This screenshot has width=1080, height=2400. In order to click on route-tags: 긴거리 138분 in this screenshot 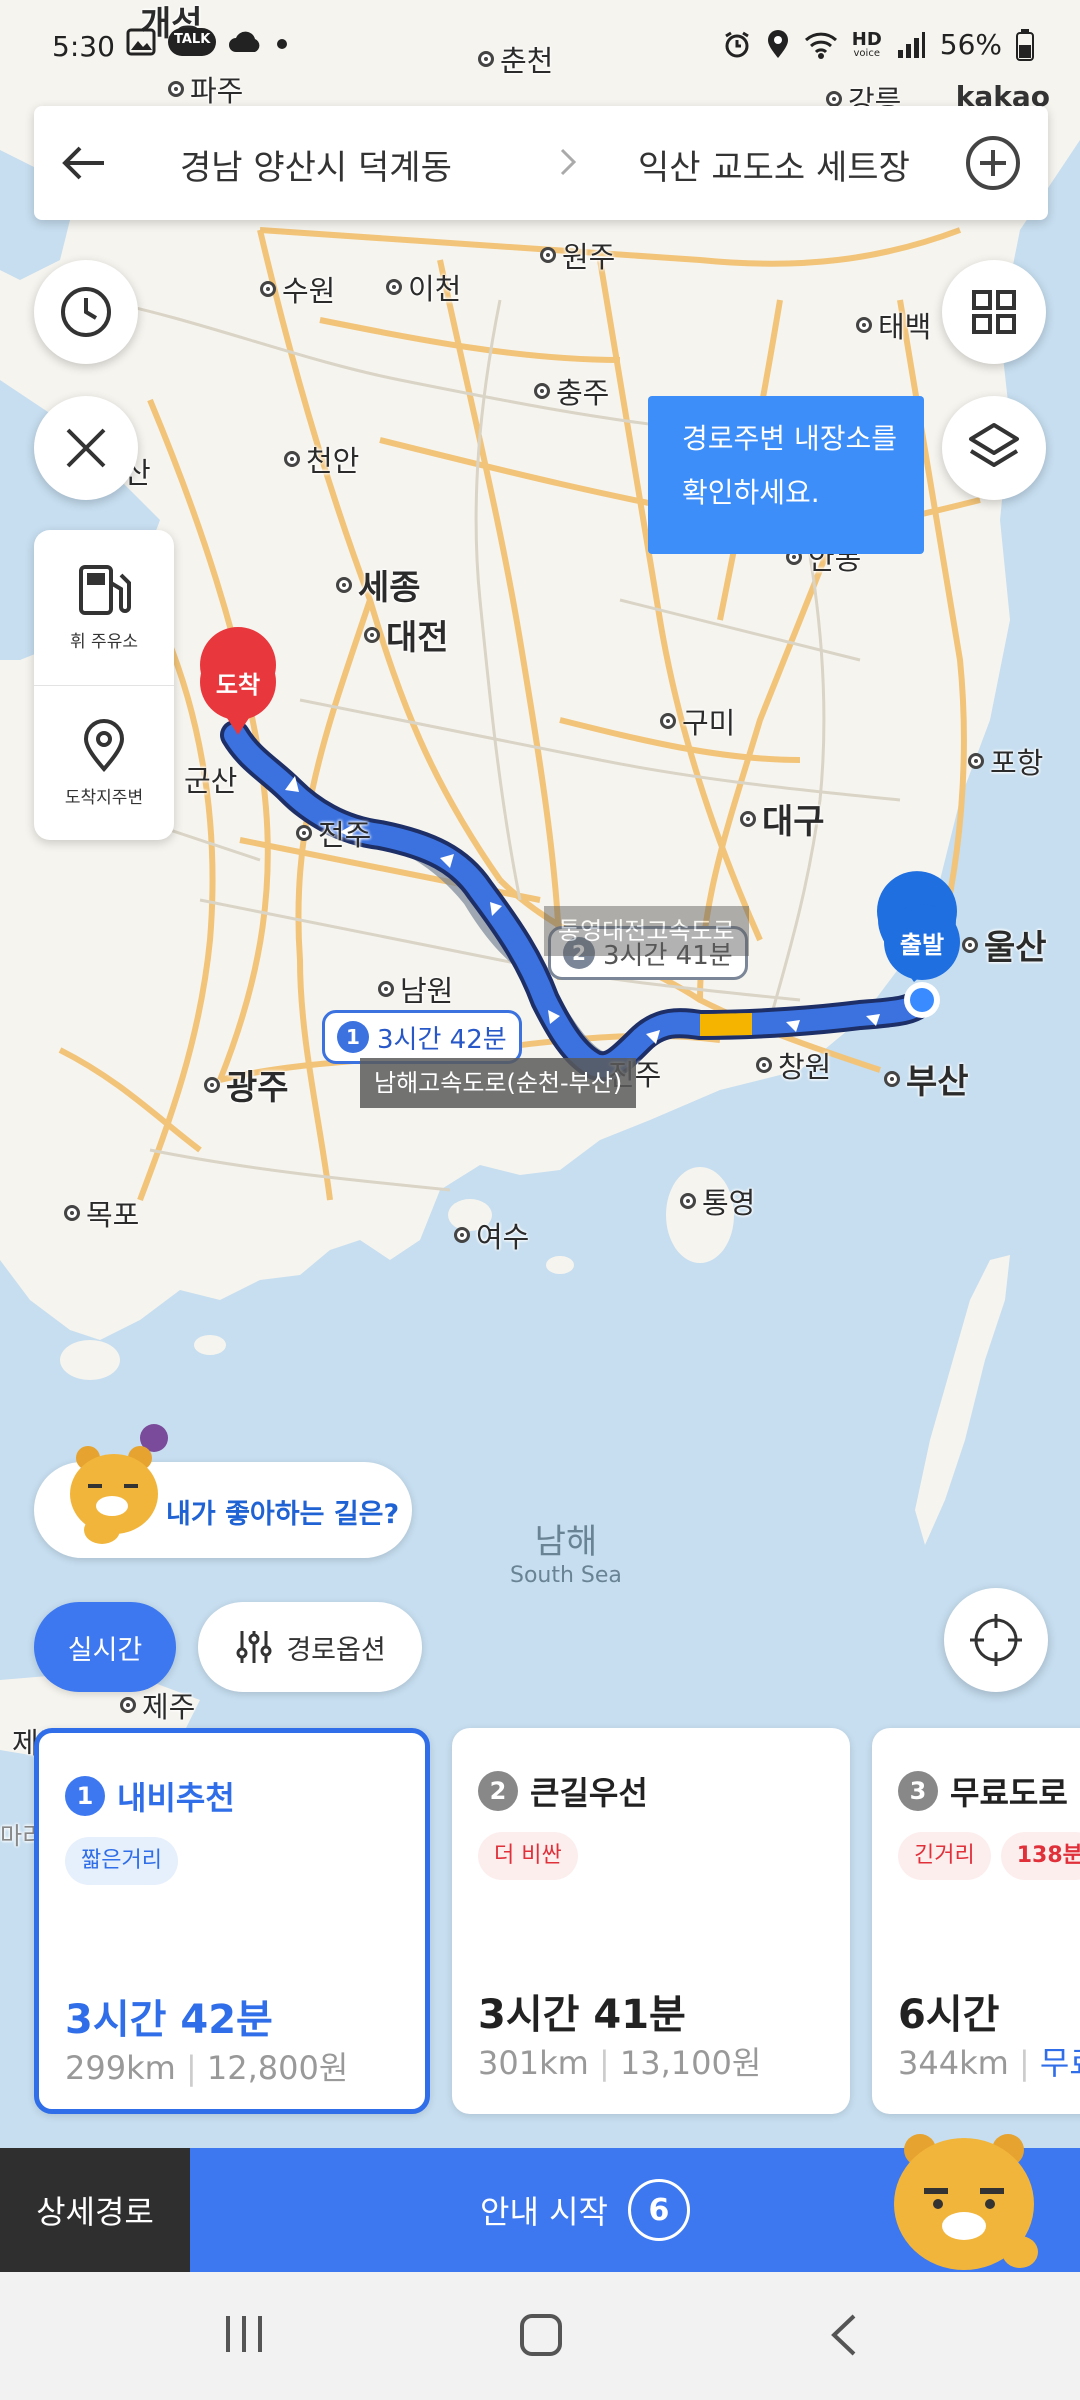, I will do `click(989, 1856)`.